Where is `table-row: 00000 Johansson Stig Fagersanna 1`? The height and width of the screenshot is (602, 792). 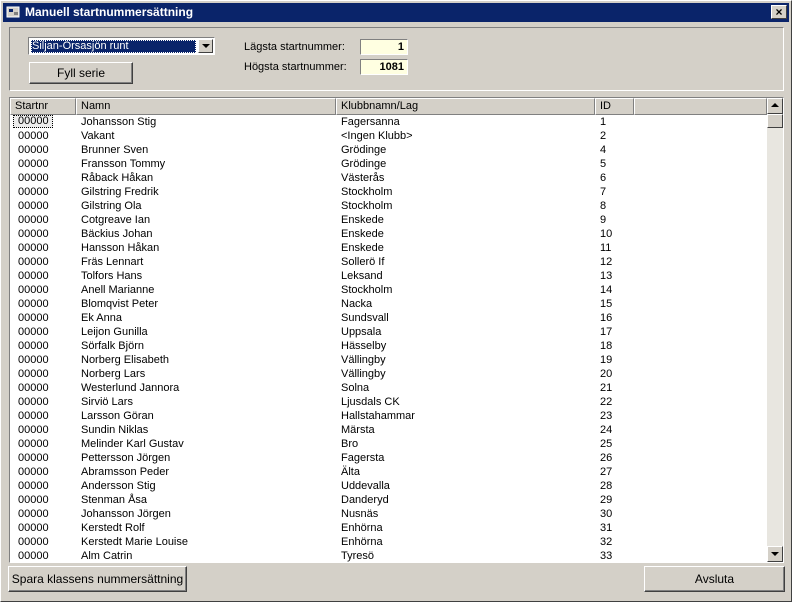
table-row: 00000 Johansson Stig Fagersanna 1 is located at coordinates (388, 122).